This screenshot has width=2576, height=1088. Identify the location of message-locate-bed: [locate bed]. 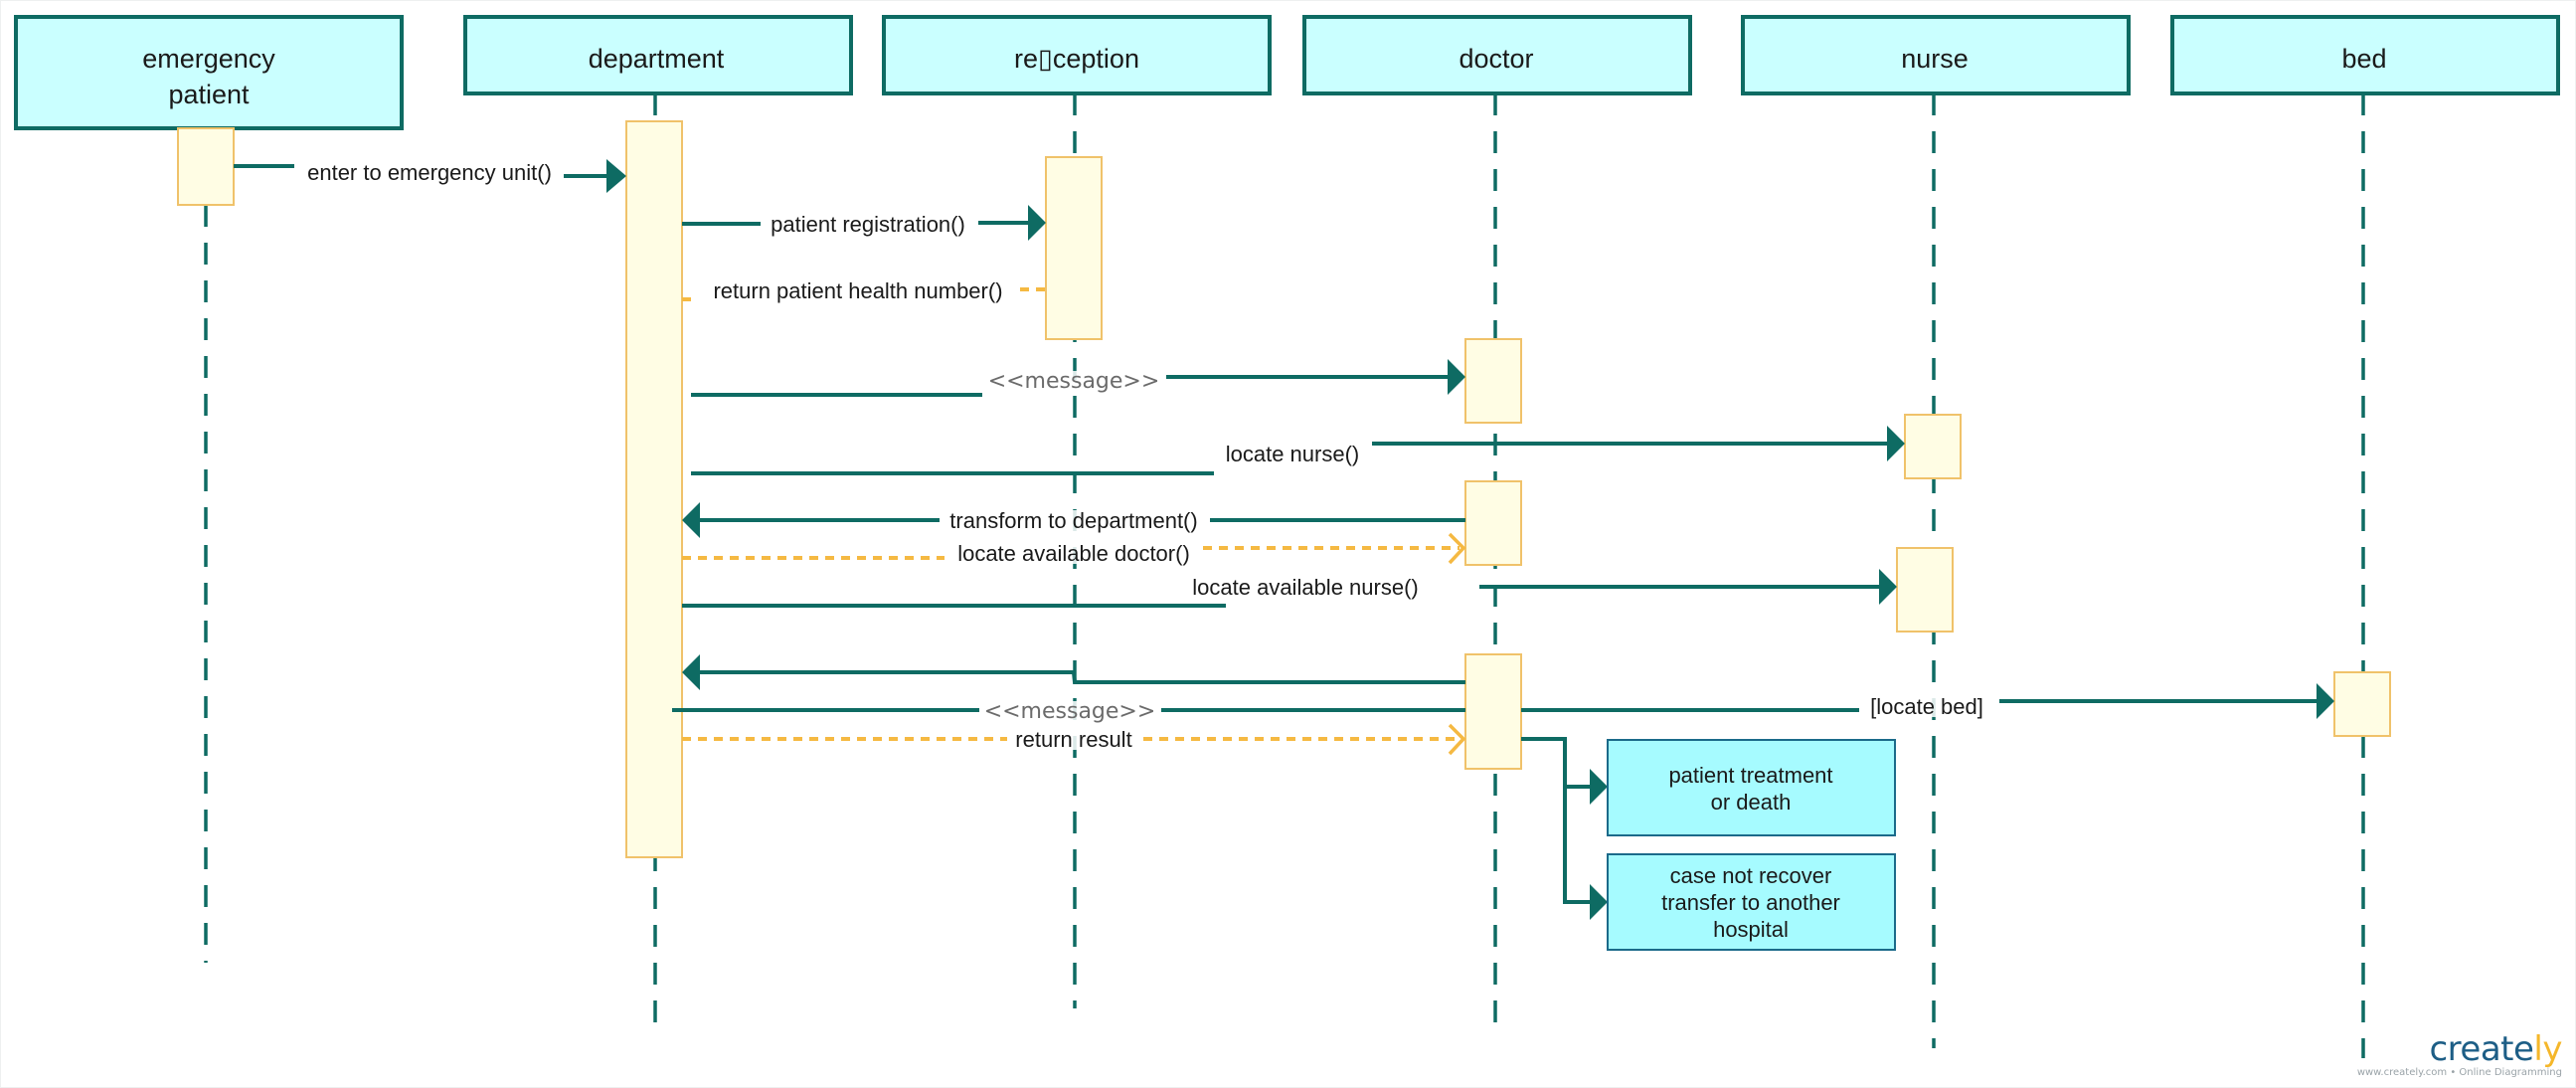
(1927, 701).